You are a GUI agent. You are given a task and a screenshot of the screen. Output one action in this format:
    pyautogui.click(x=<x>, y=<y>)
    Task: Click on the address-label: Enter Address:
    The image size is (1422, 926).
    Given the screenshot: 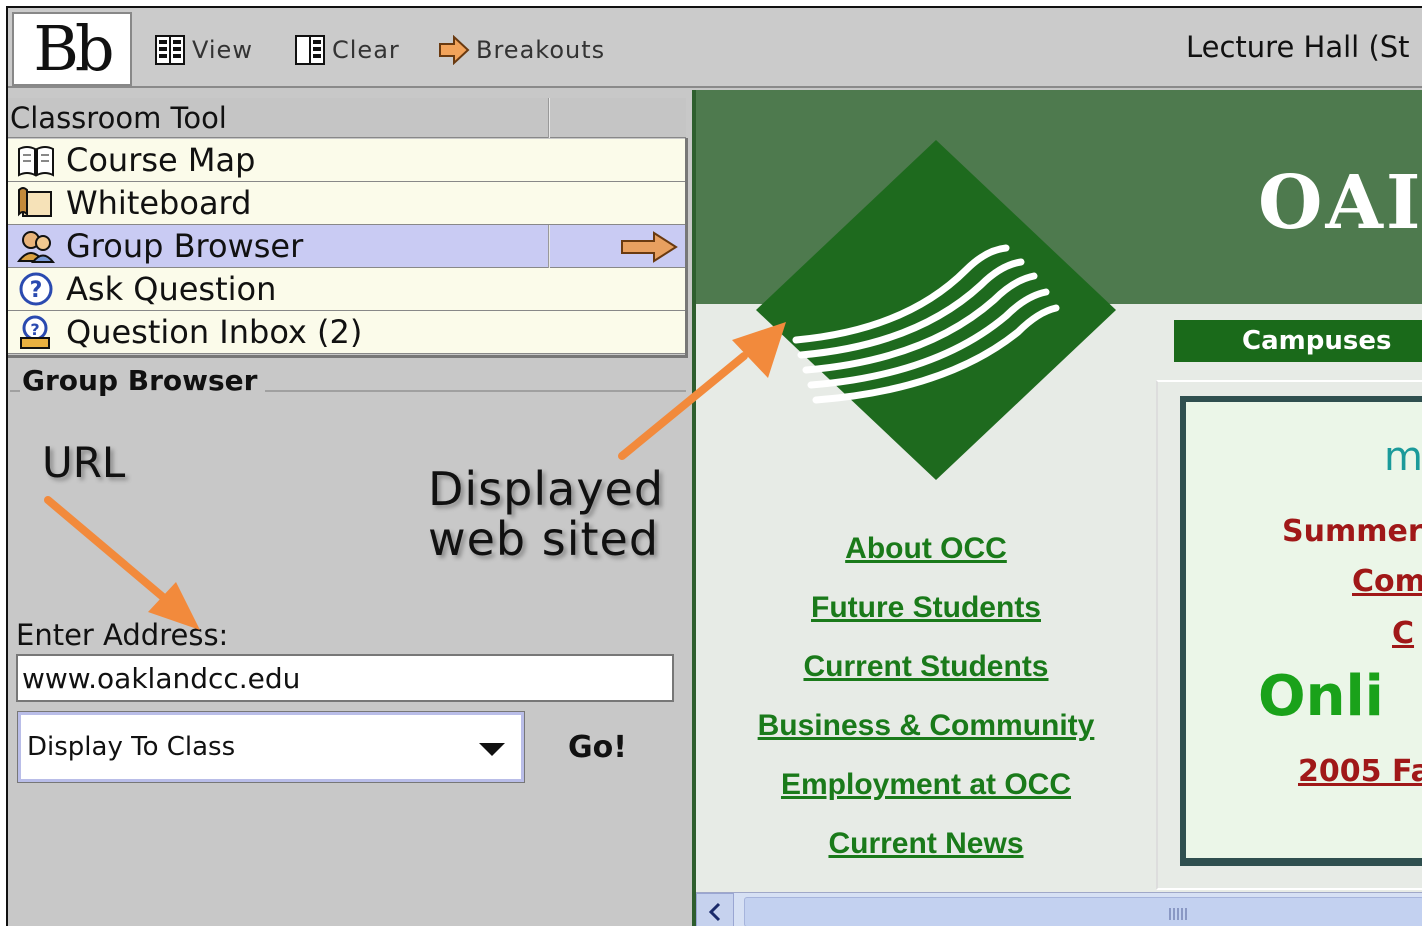 What is the action you would take?
    pyautogui.click(x=122, y=635)
    